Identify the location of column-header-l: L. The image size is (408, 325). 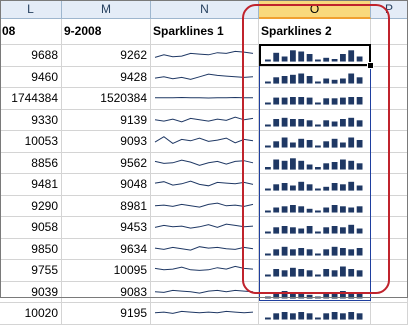
(31, 9).